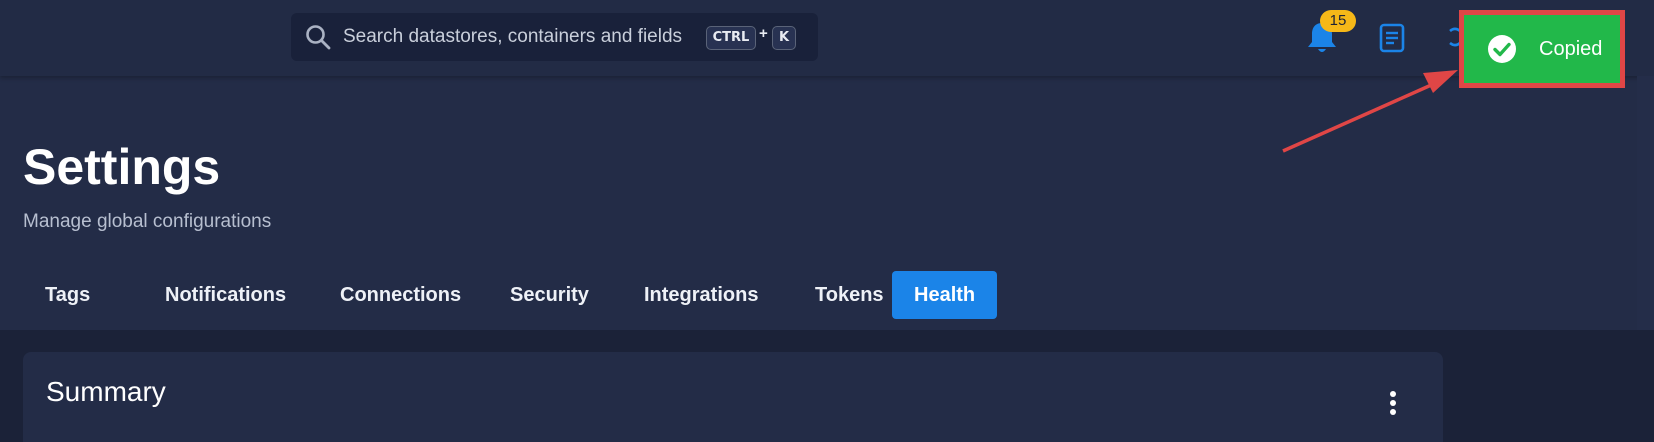  What do you see at coordinates (731, 38) in the screenshot?
I see `shortcut-ctrl-key: CTRL` at bounding box center [731, 38].